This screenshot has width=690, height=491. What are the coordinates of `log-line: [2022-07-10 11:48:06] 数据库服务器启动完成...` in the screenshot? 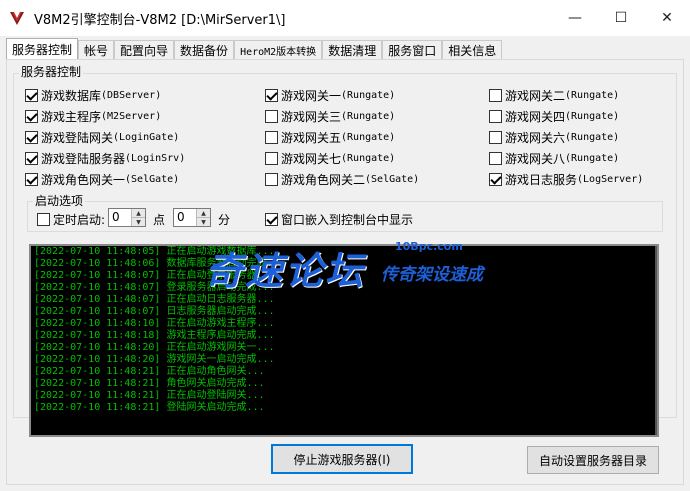 It's located at (159, 263).